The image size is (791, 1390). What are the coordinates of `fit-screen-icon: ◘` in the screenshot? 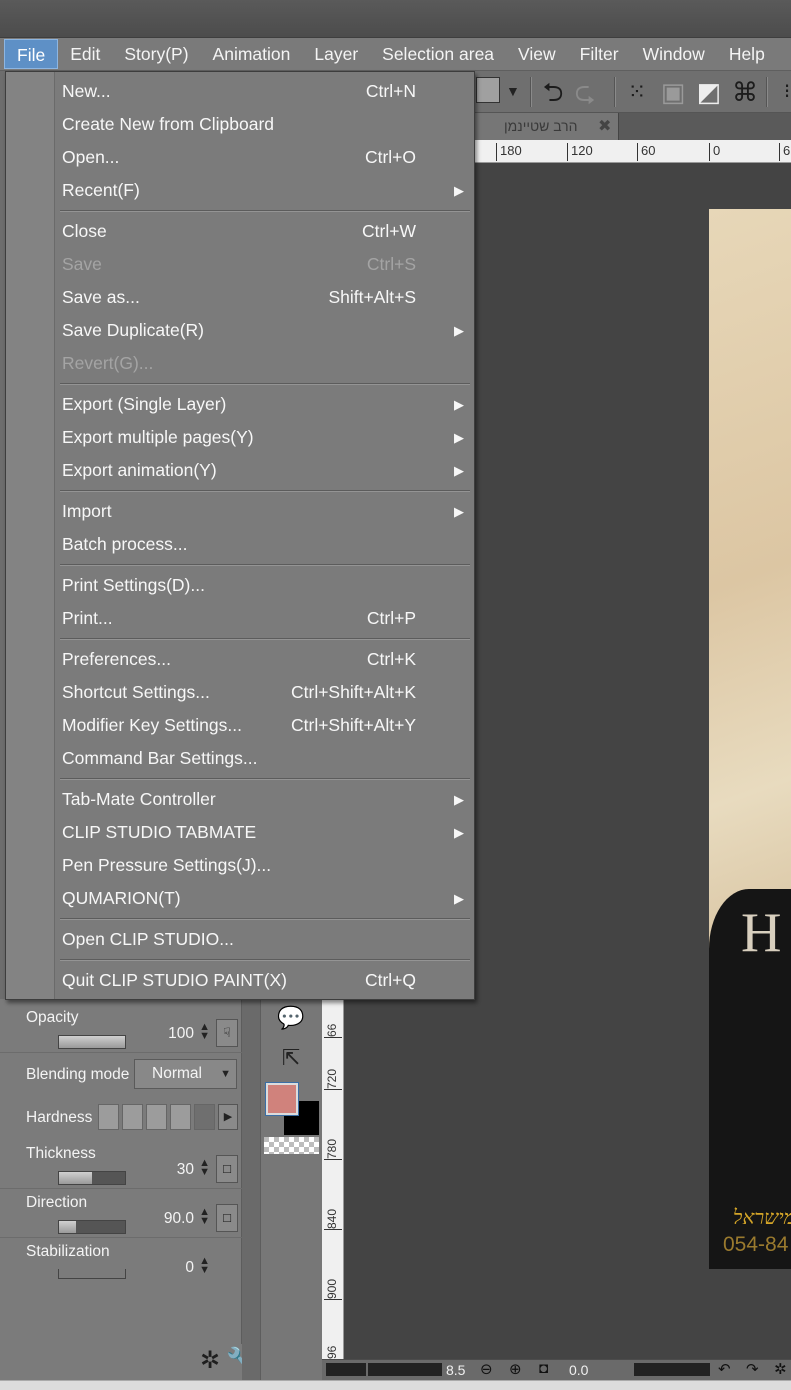 It's located at (543, 1368).